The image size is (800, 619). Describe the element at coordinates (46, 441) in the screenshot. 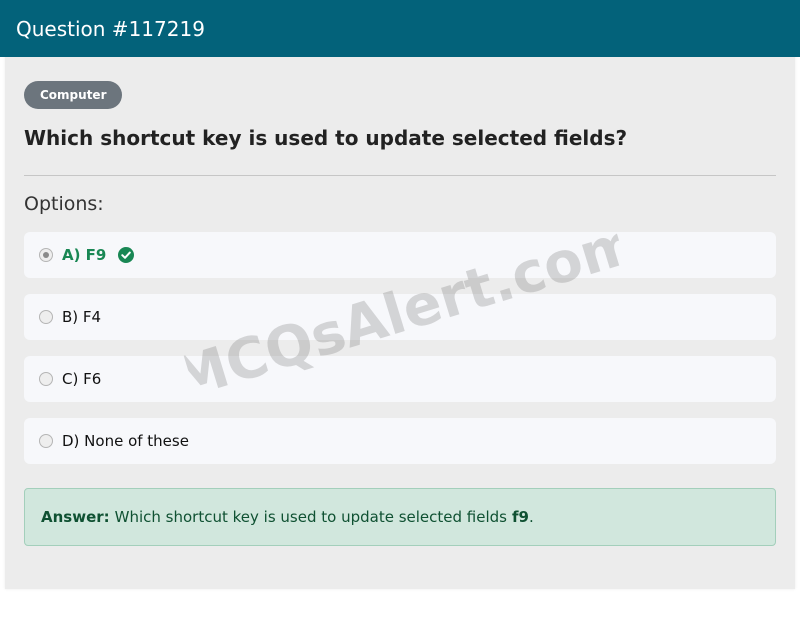

I see `radio-option-d` at that location.